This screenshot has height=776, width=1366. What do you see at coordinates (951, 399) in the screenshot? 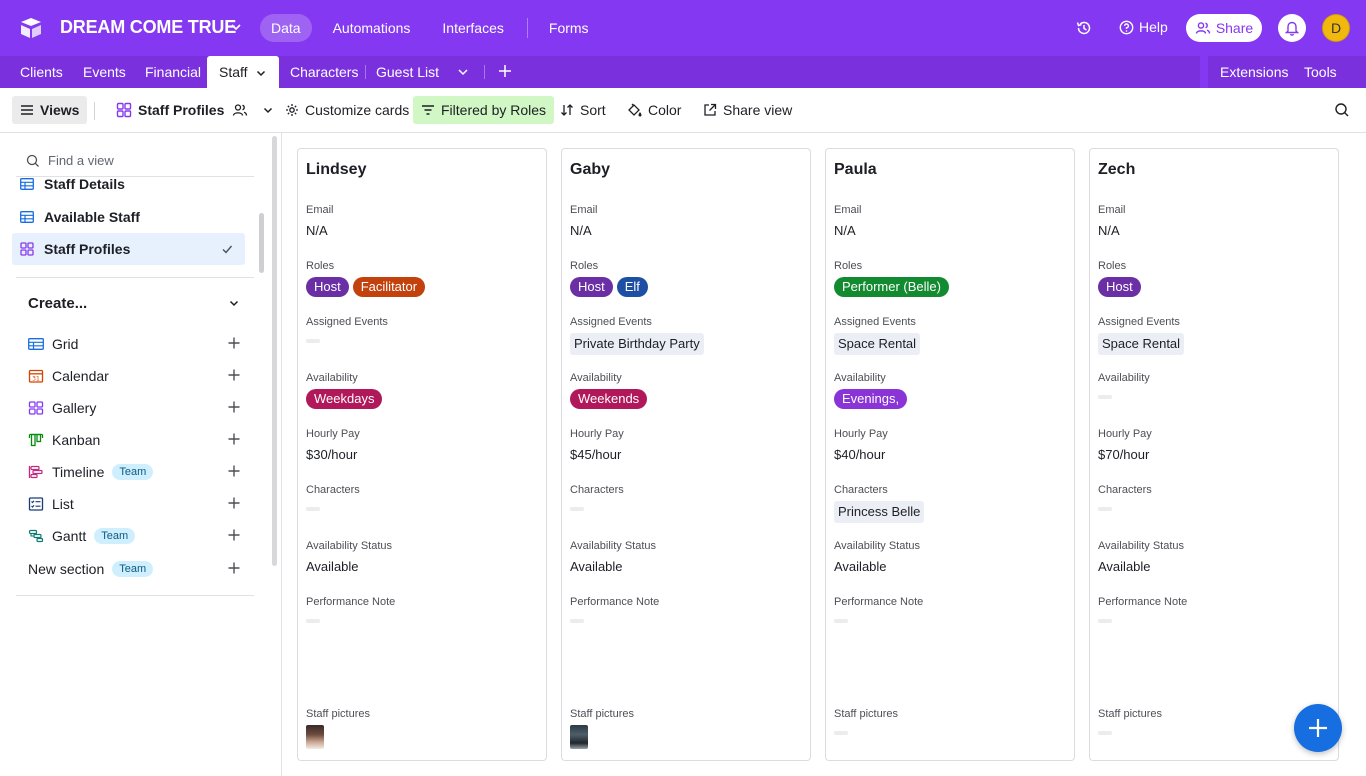
I see `availability-value: Evenings,` at bounding box center [951, 399].